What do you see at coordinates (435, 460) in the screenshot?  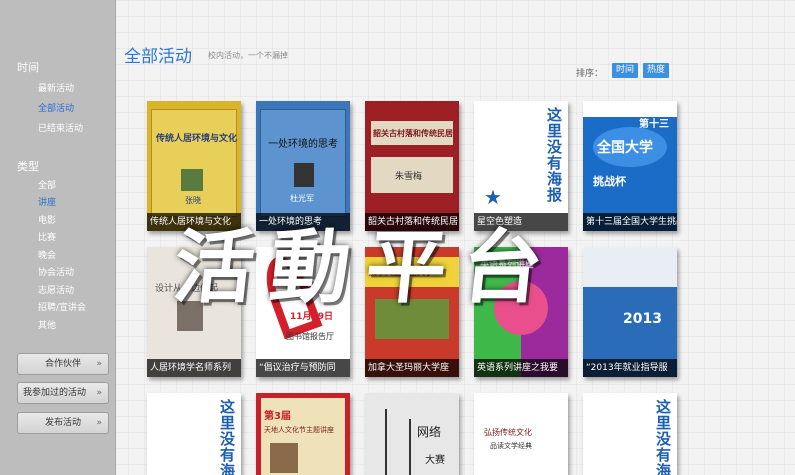 I see `poster-subtitle: 大赛` at bounding box center [435, 460].